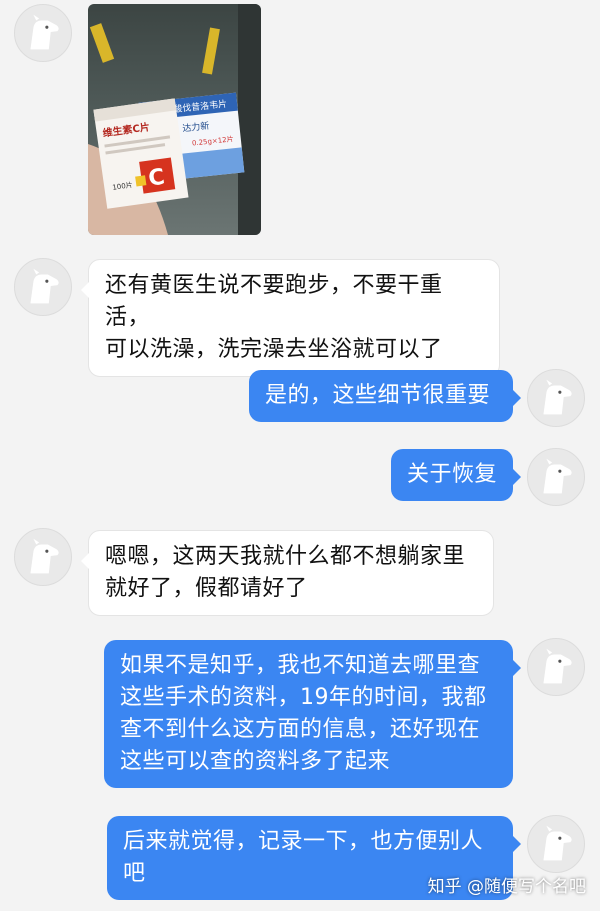  Describe the element at coordinates (303, 841) in the screenshot. I see `message-line: 后来就觉得，记录一下，也方便别人` at that location.